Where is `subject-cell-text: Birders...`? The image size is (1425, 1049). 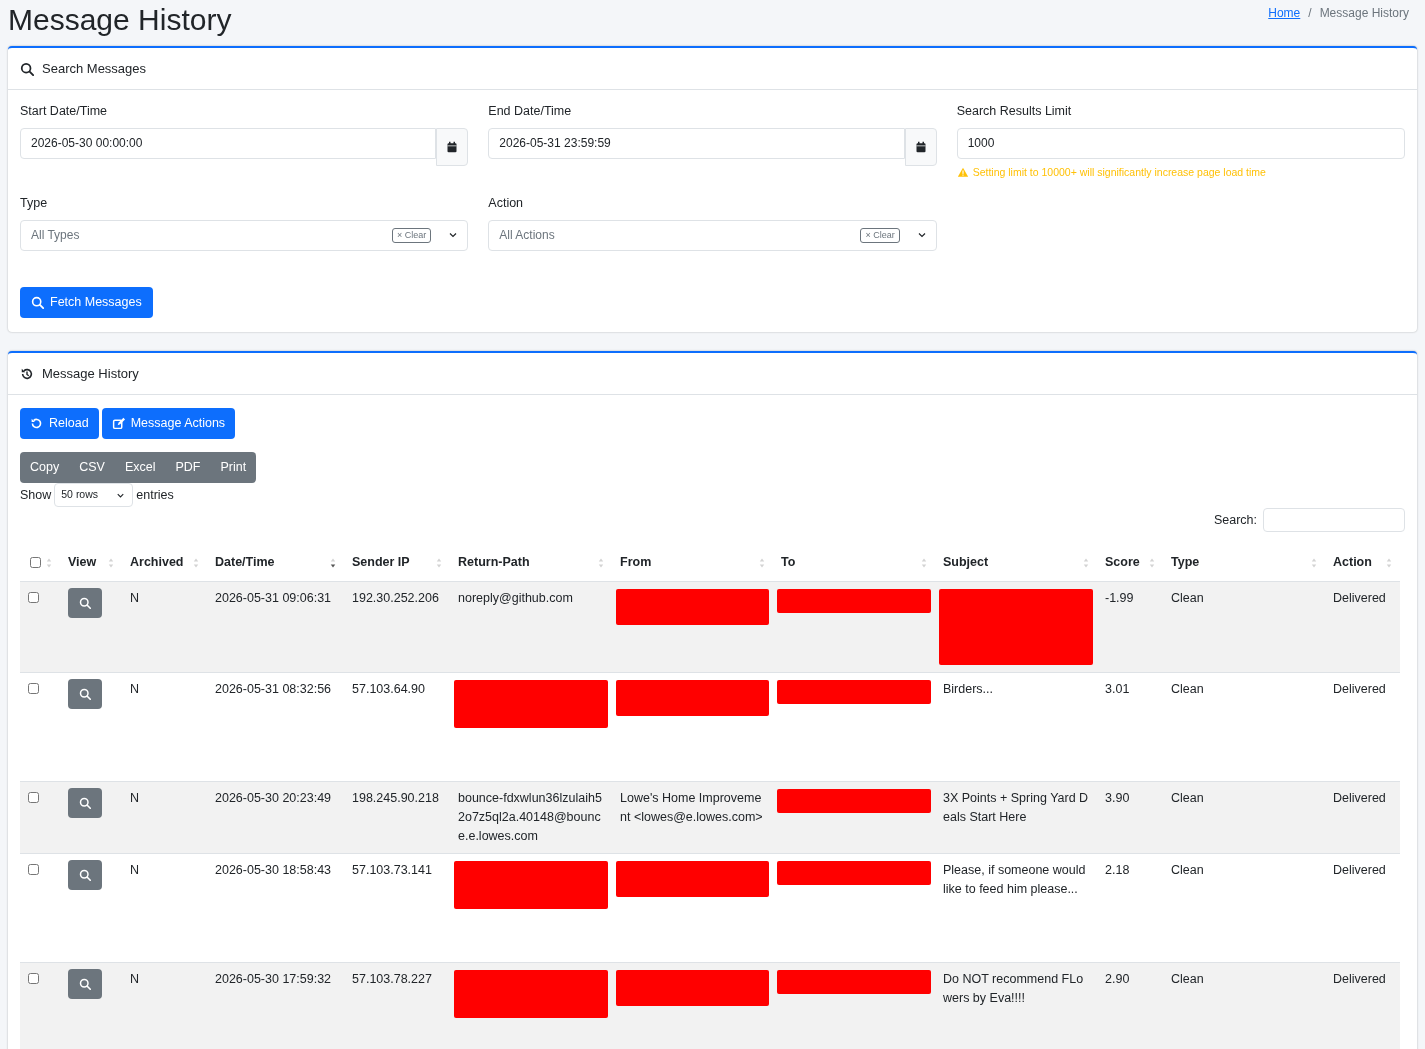 subject-cell-text: Birders... is located at coordinates (968, 689).